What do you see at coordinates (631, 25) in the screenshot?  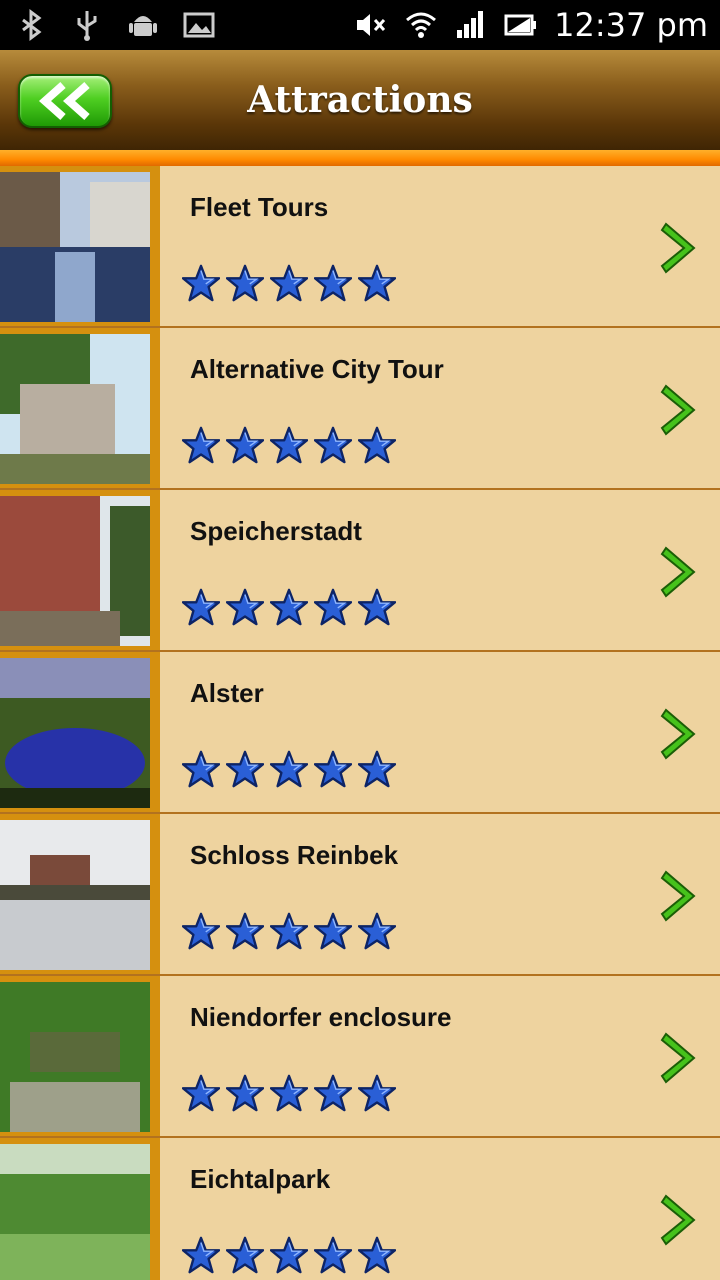 I see `status-time: 12:37 pm` at bounding box center [631, 25].